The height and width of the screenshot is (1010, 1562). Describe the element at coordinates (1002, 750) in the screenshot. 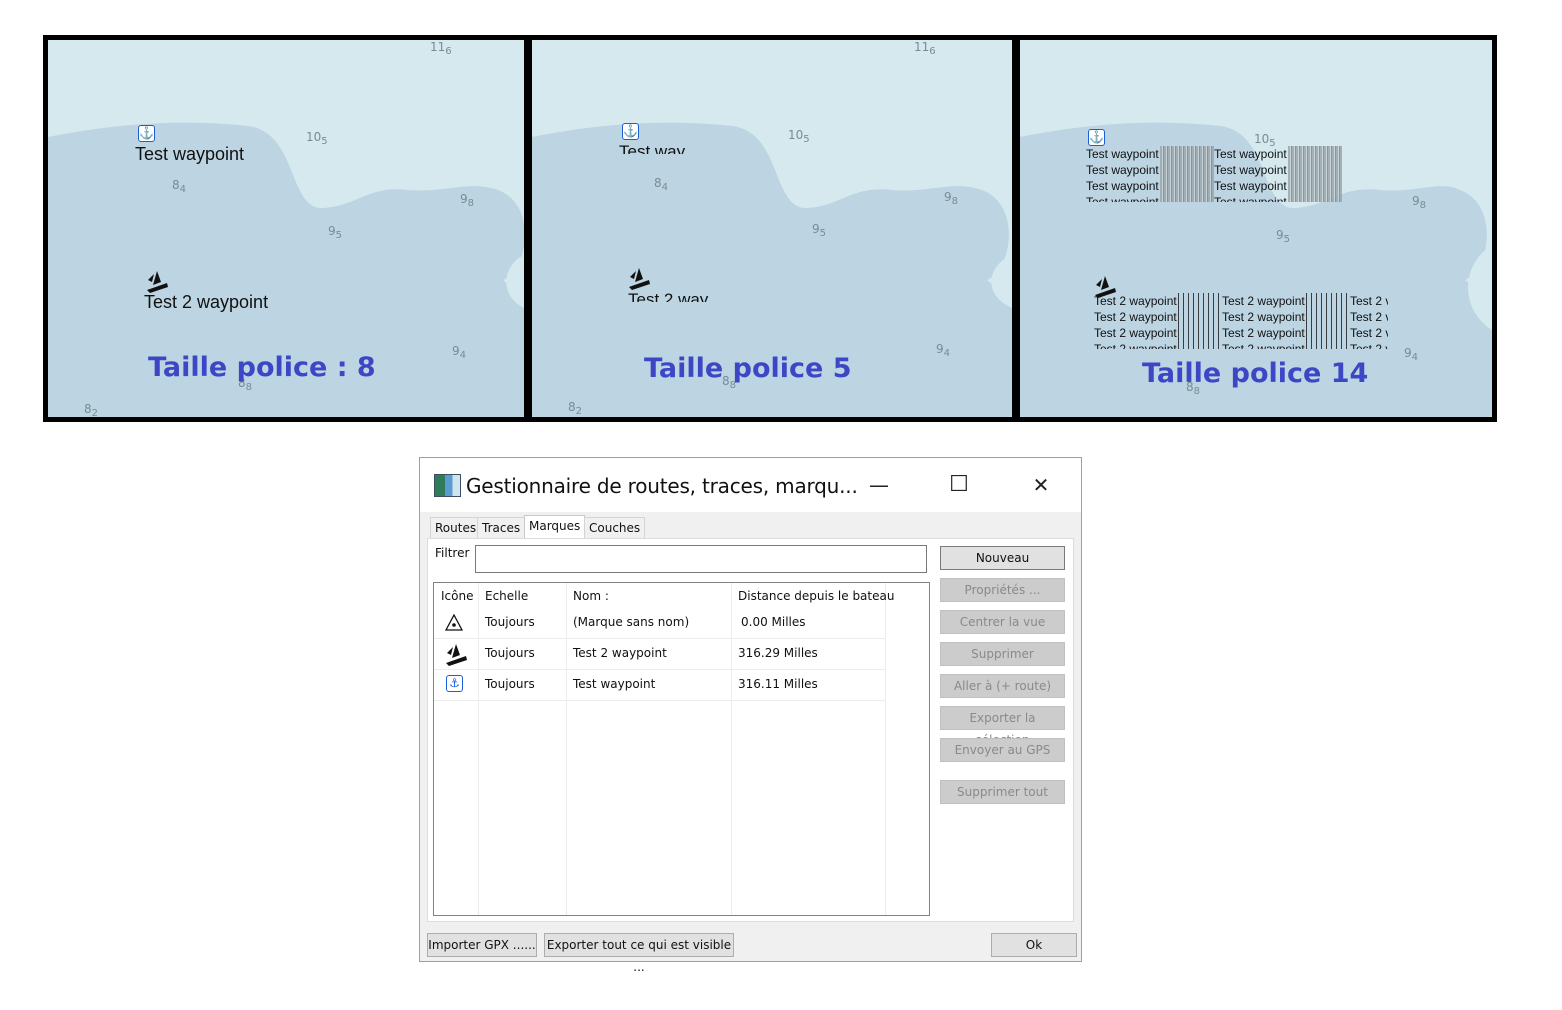

I see `send-to-gps-button: Envoyer au GPS` at that location.